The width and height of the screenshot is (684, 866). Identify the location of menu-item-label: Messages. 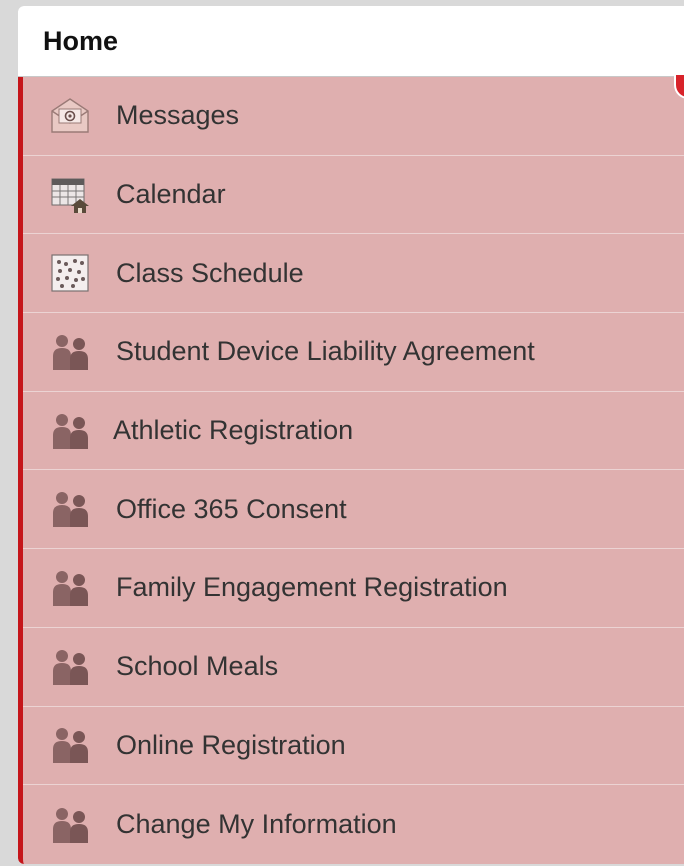
(178, 115).